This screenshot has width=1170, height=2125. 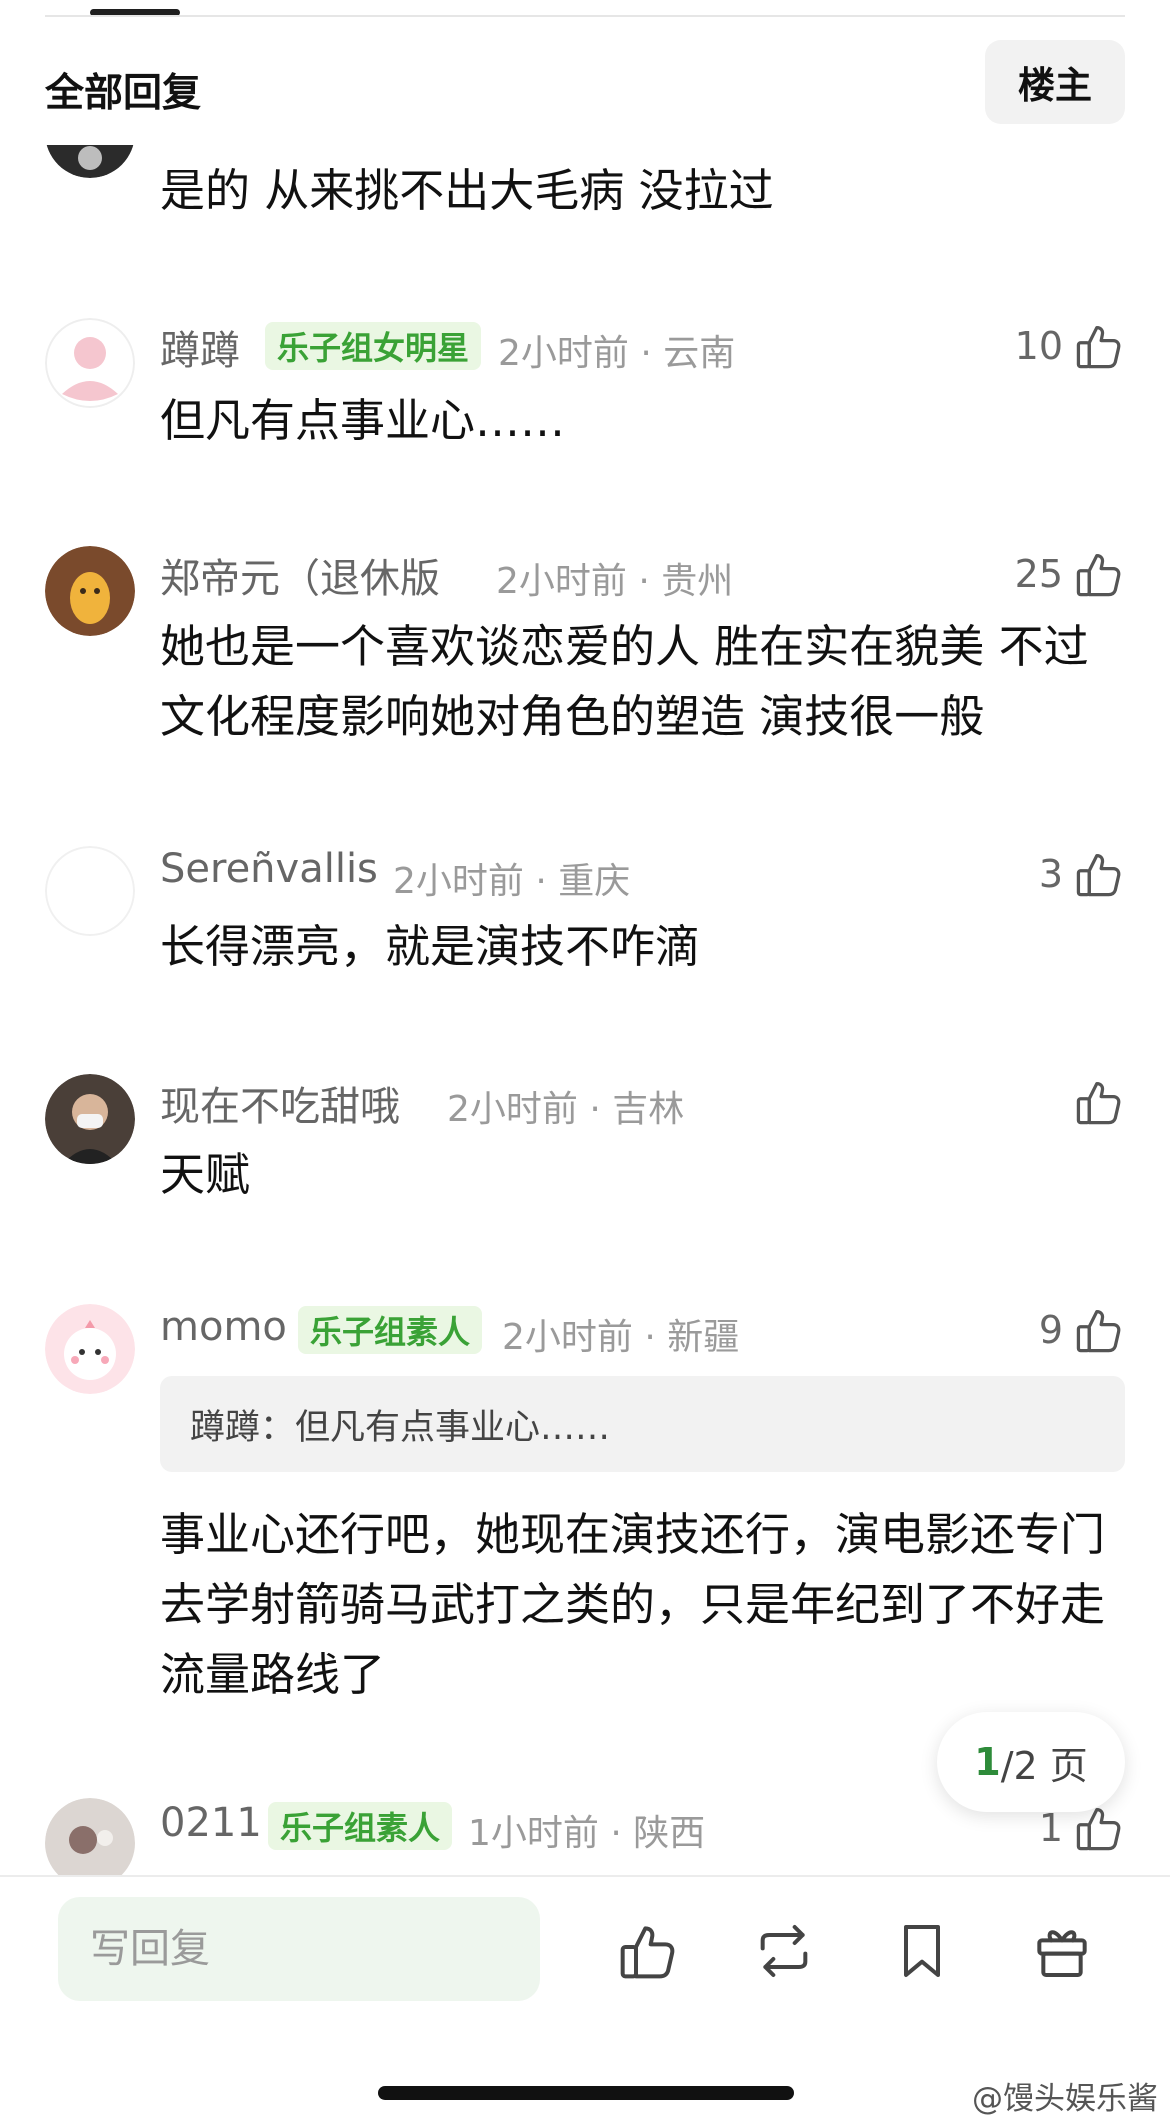 What do you see at coordinates (205, 1174) in the screenshot?
I see `comment-text: 天赋` at bounding box center [205, 1174].